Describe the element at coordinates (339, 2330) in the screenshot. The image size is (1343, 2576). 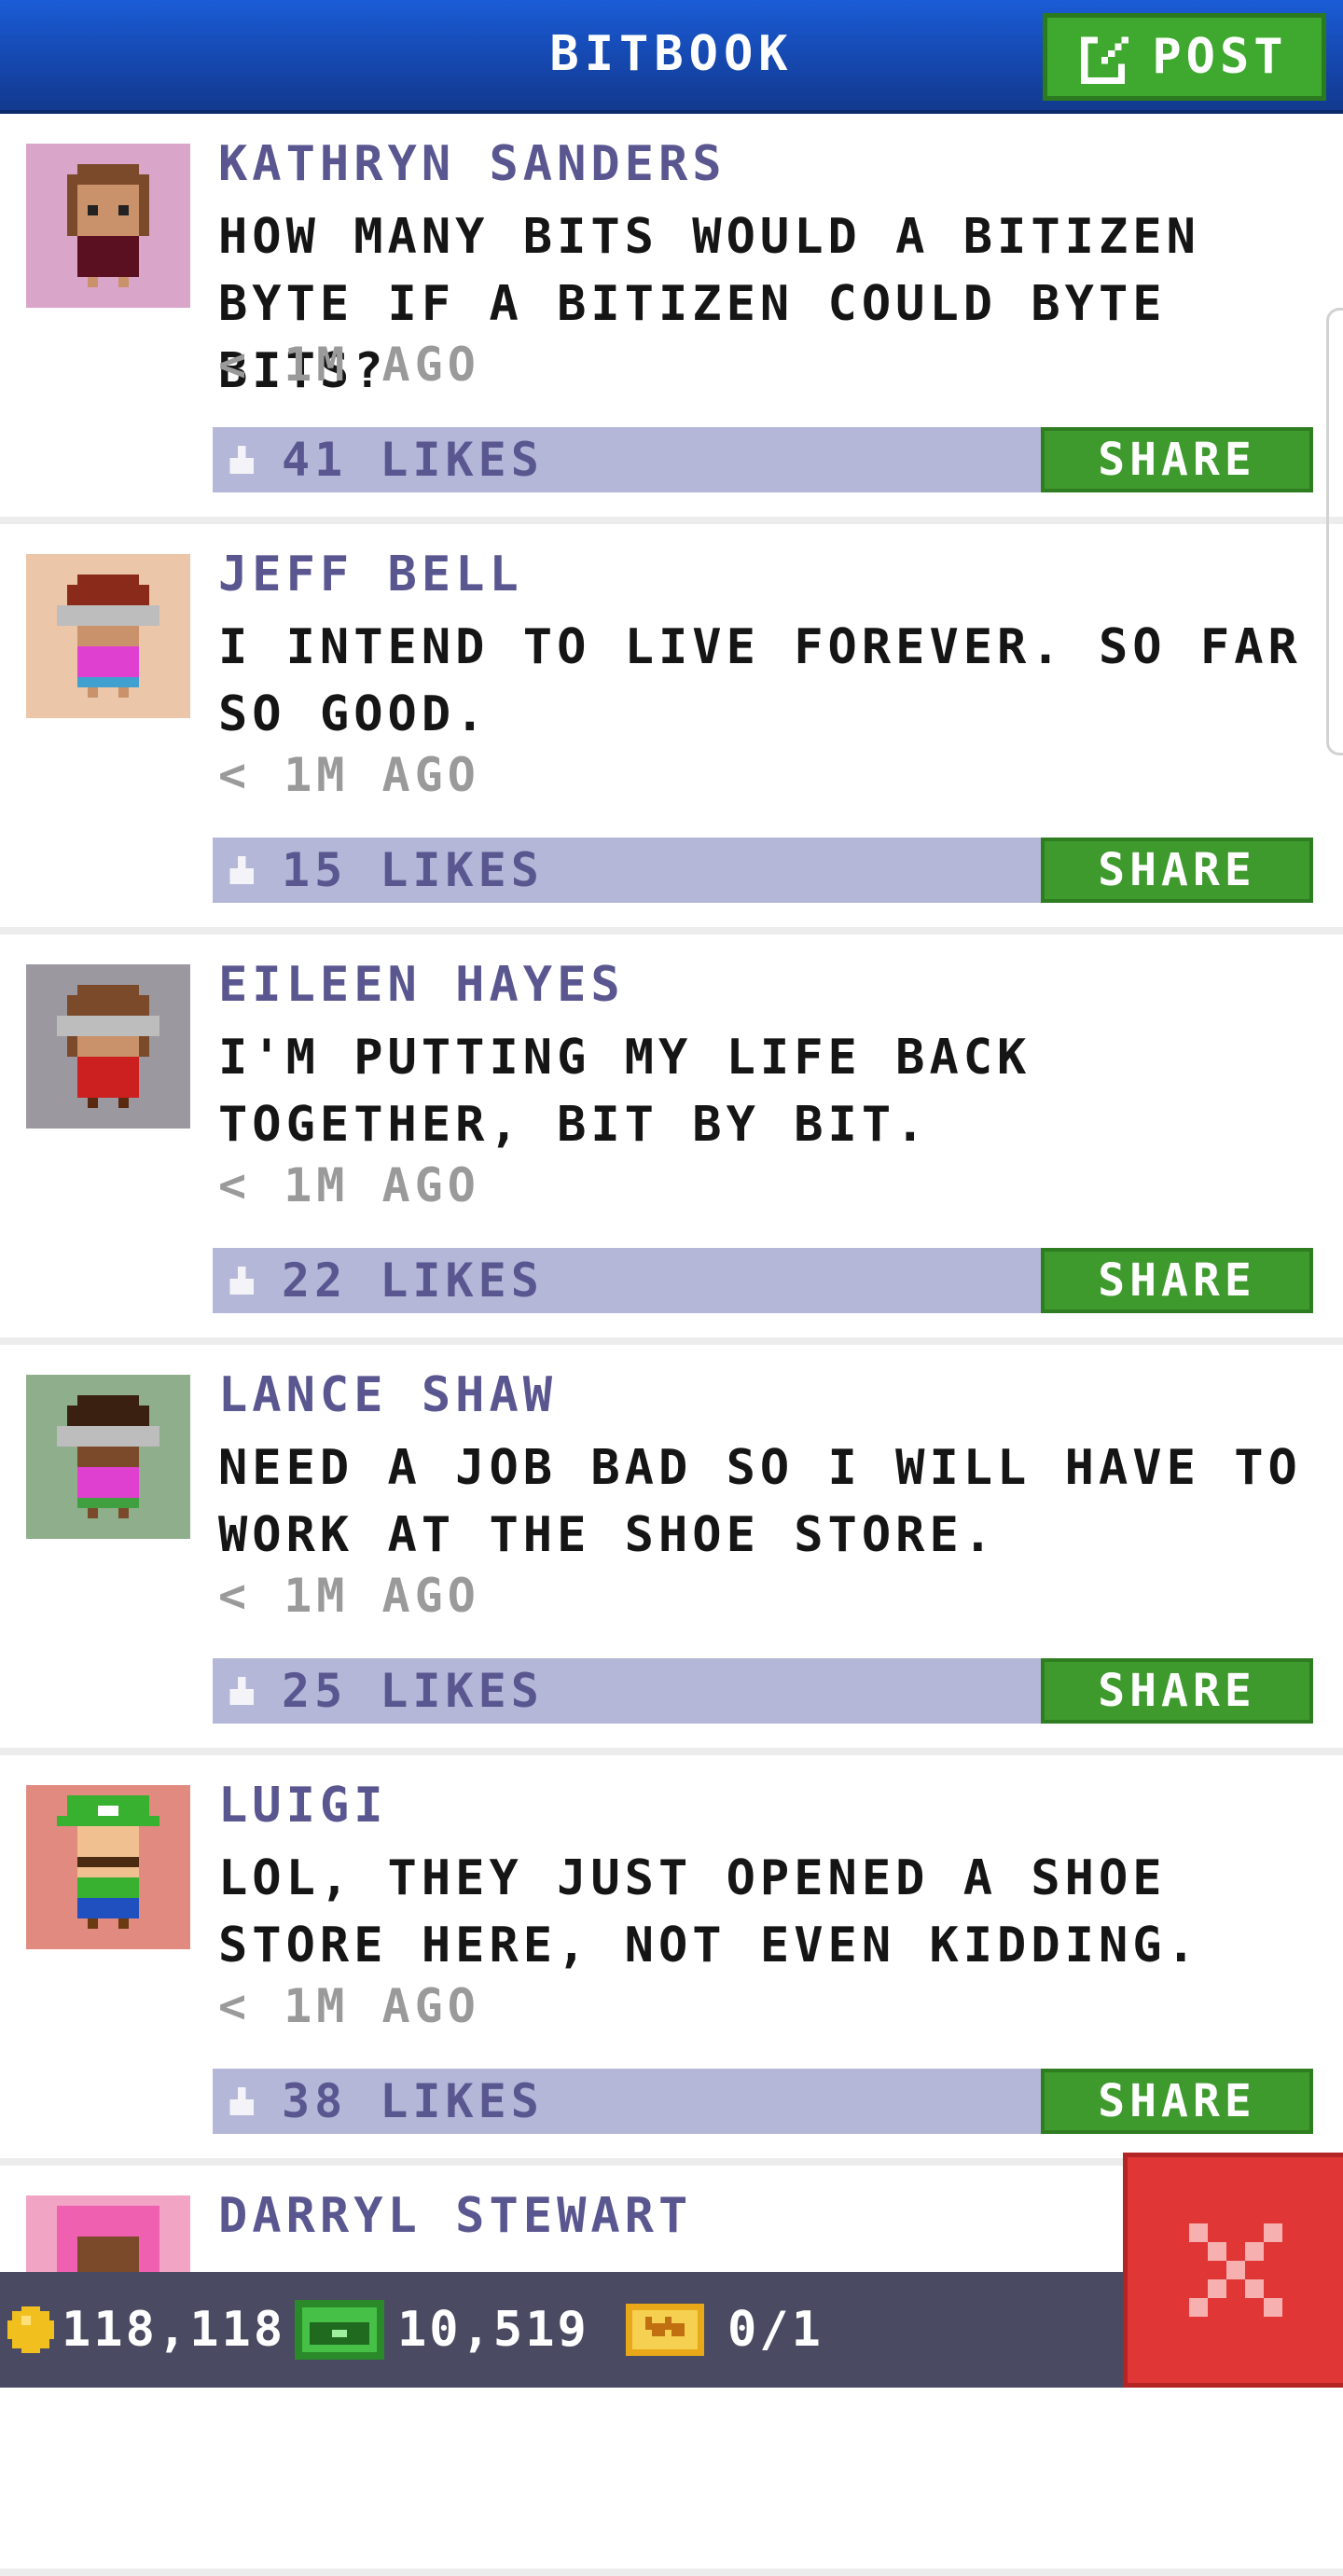
I see `bitbux-icon` at that location.